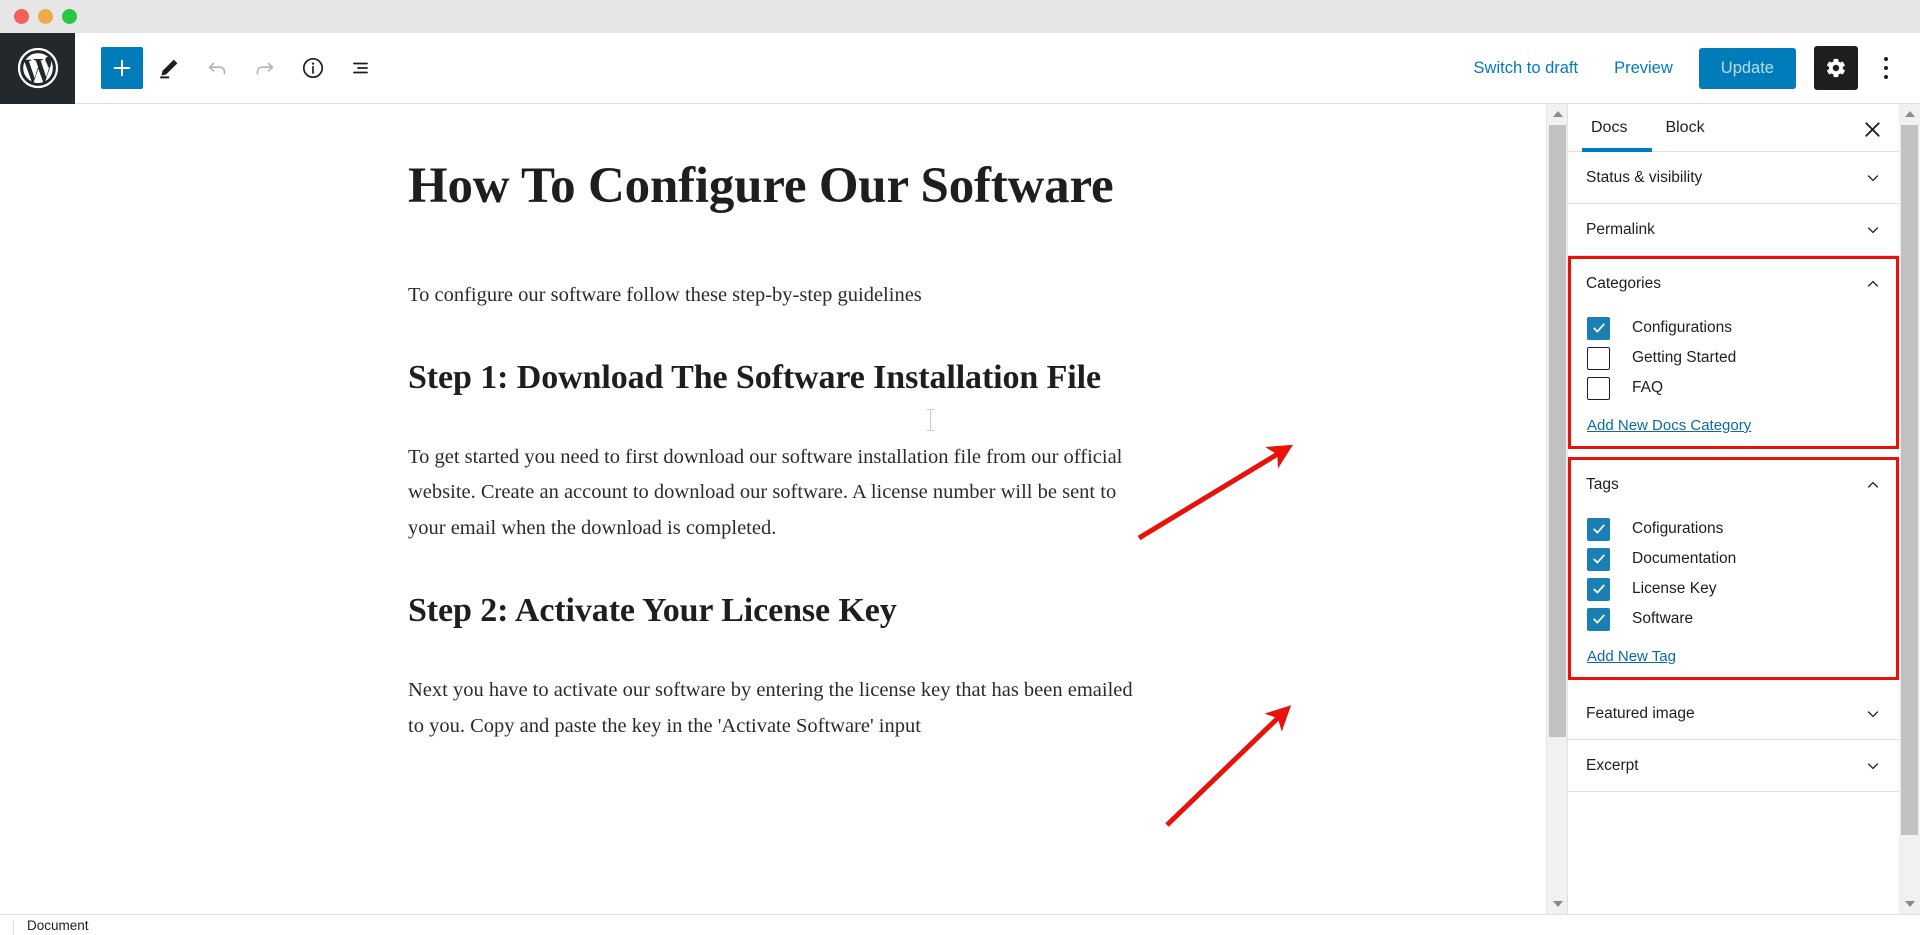 The height and width of the screenshot is (935, 1920). Describe the element at coordinates (1682, 327) in the screenshot. I see `category-label: Configurations` at that location.